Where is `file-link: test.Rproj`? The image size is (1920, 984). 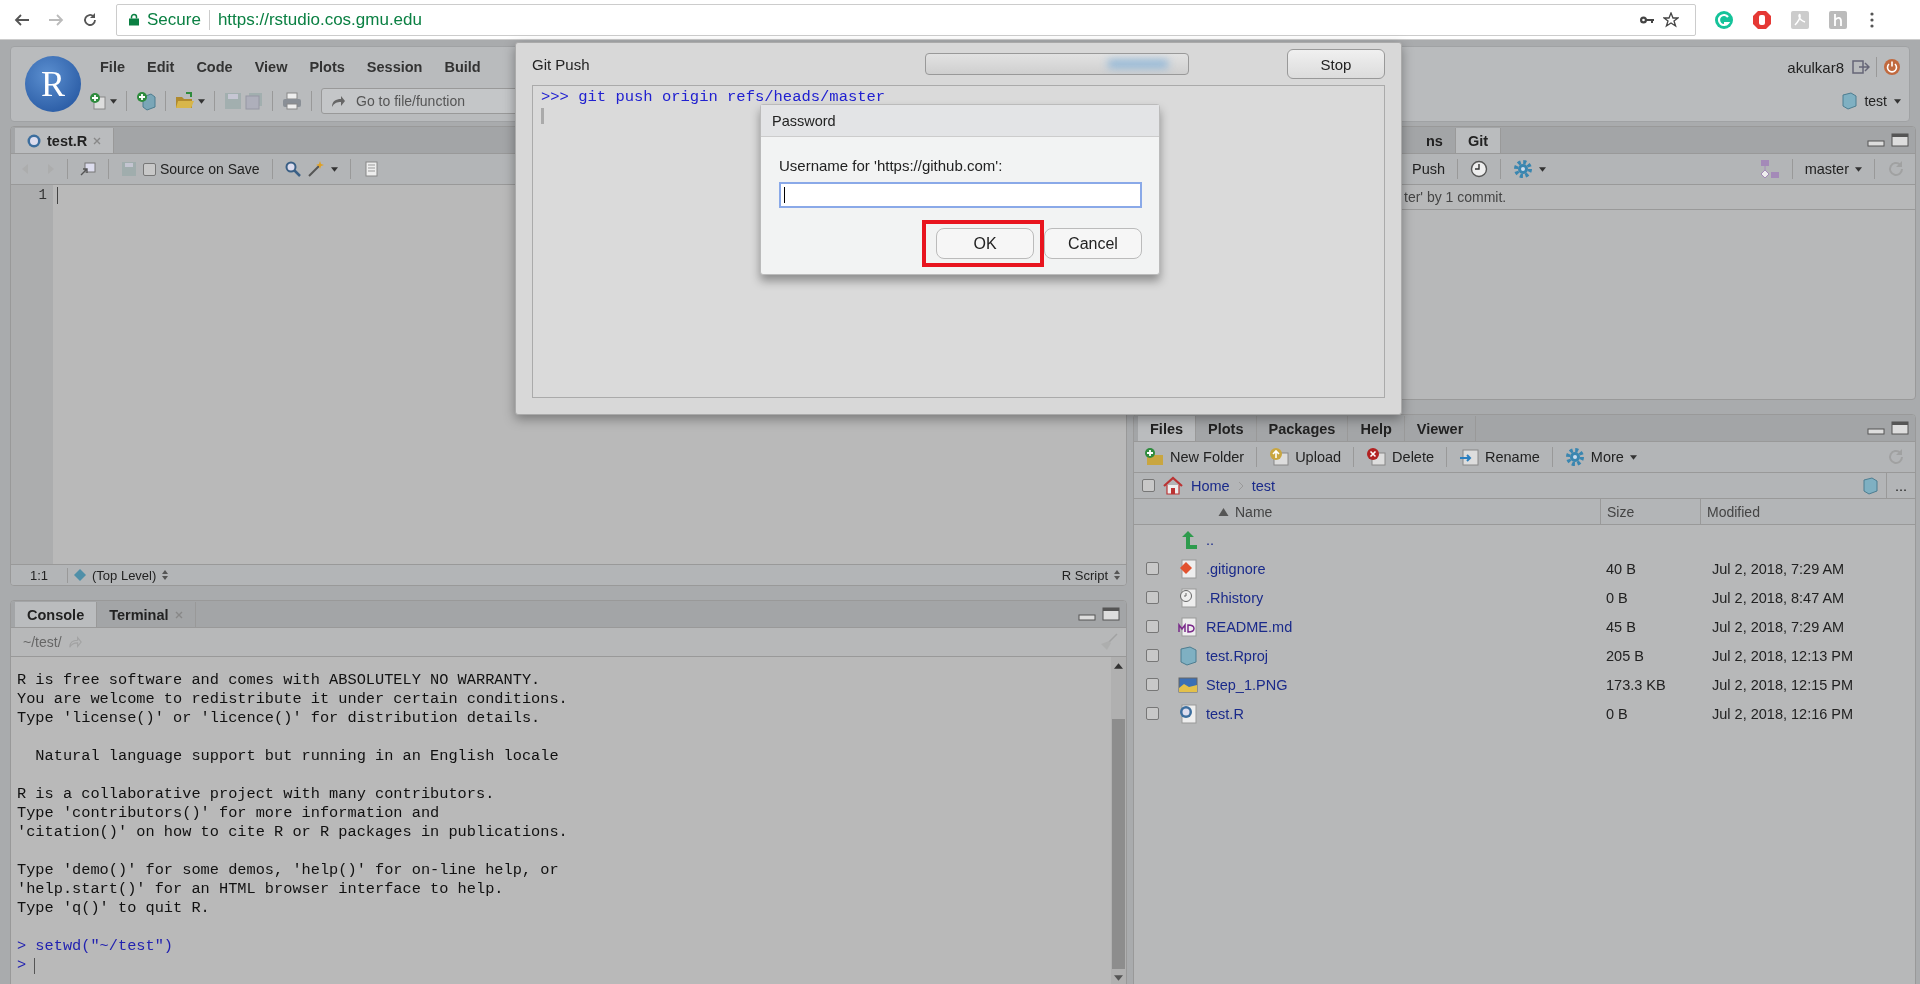 file-link: test.Rproj is located at coordinates (1237, 655).